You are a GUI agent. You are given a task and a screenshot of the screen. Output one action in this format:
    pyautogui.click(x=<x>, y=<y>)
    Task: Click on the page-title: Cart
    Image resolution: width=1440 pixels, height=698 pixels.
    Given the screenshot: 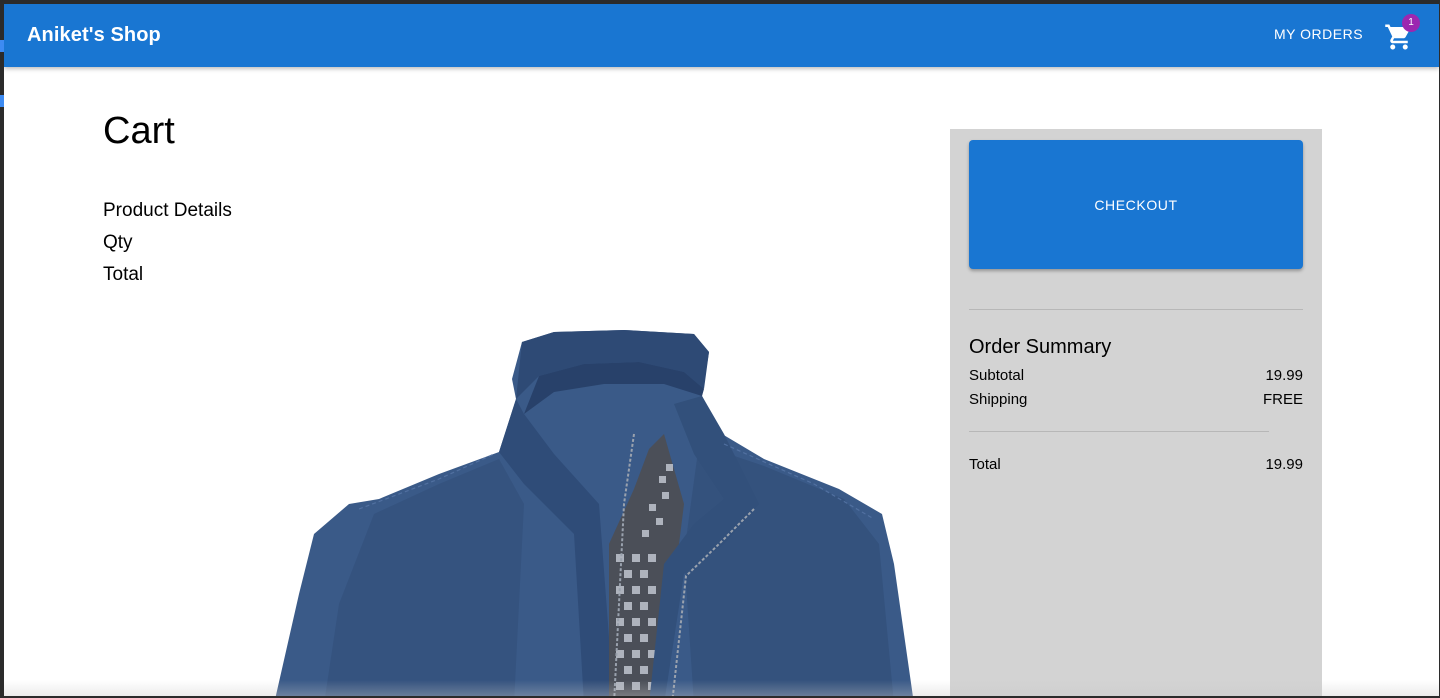 What is the action you would take?
    pyautogui.click(x=139, y=131)
    